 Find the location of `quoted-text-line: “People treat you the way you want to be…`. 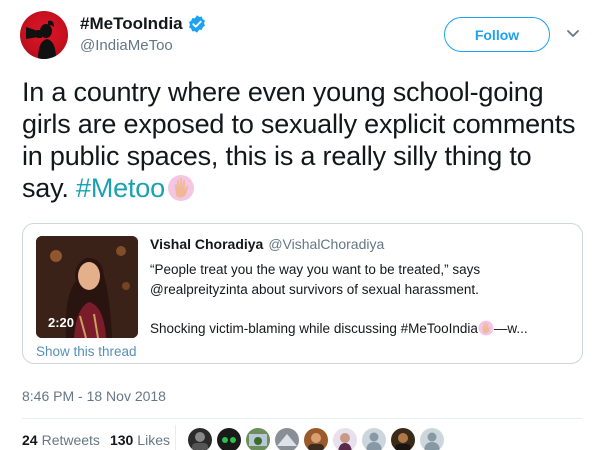

quoted-text-line: “People treat you the way you want to be… is located at coordinates (315, 269).